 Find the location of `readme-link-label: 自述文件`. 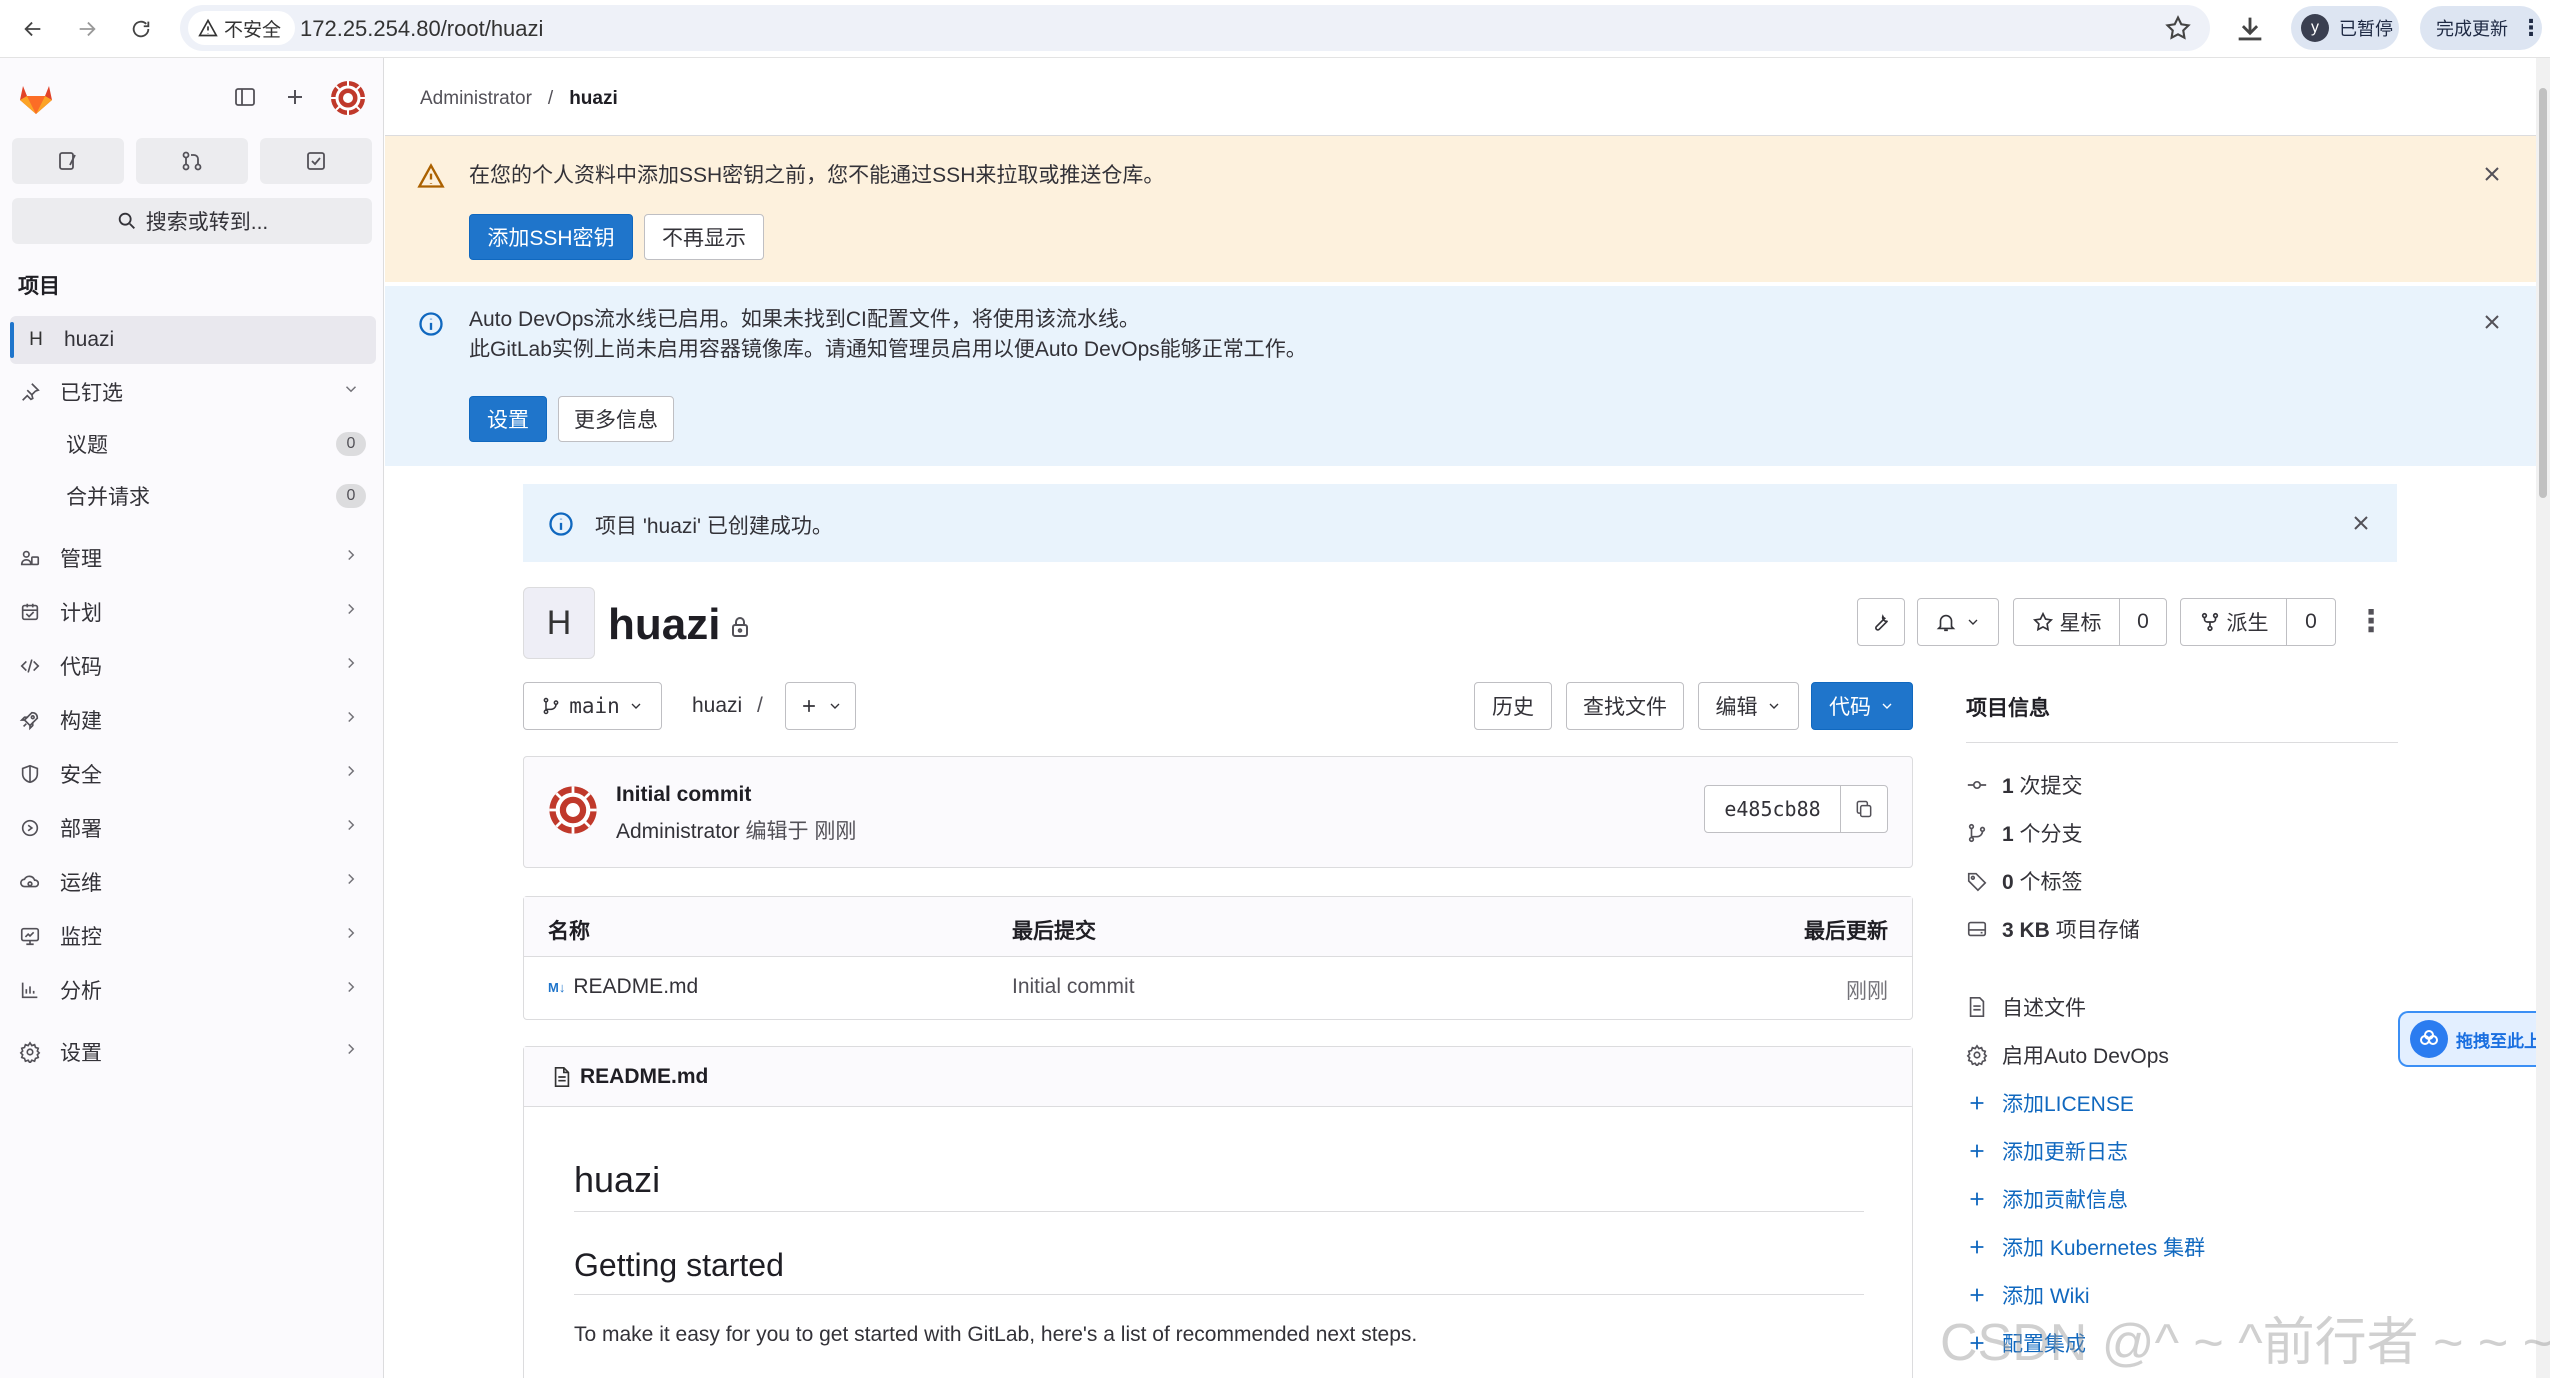

readme-link-label: 自述文件 is located at coordinates (2044, 1008).